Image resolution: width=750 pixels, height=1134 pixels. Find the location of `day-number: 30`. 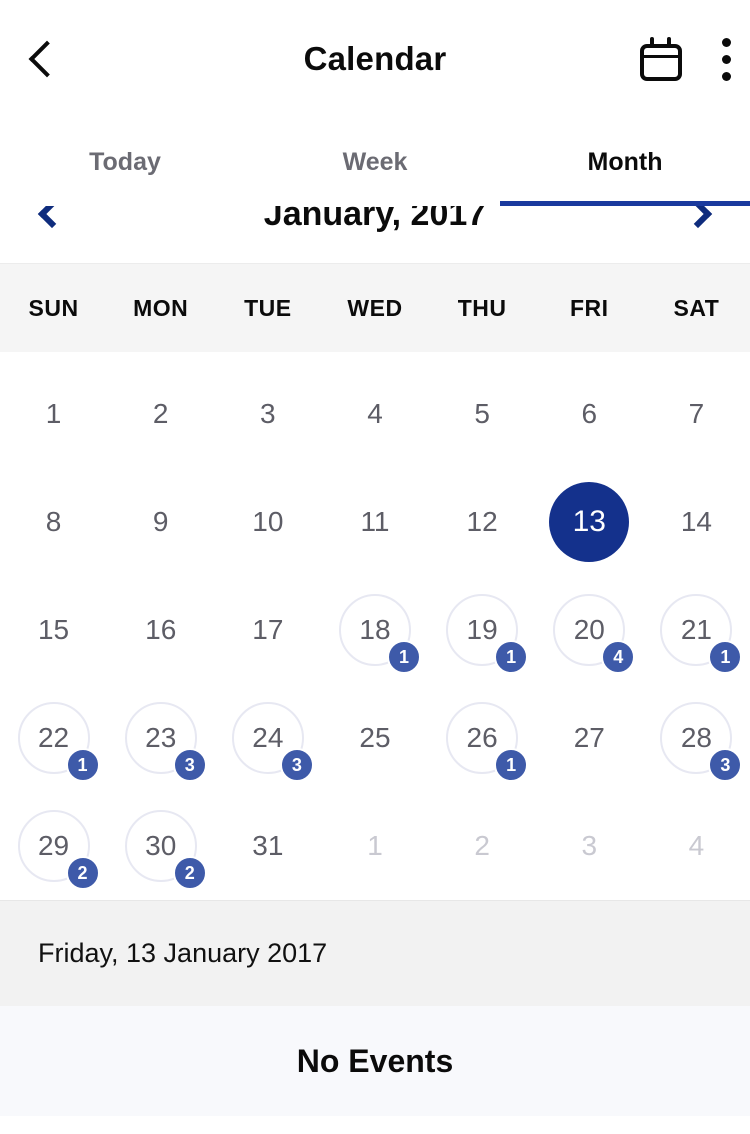

day-number: 30 is located at coordinates (161, 845).